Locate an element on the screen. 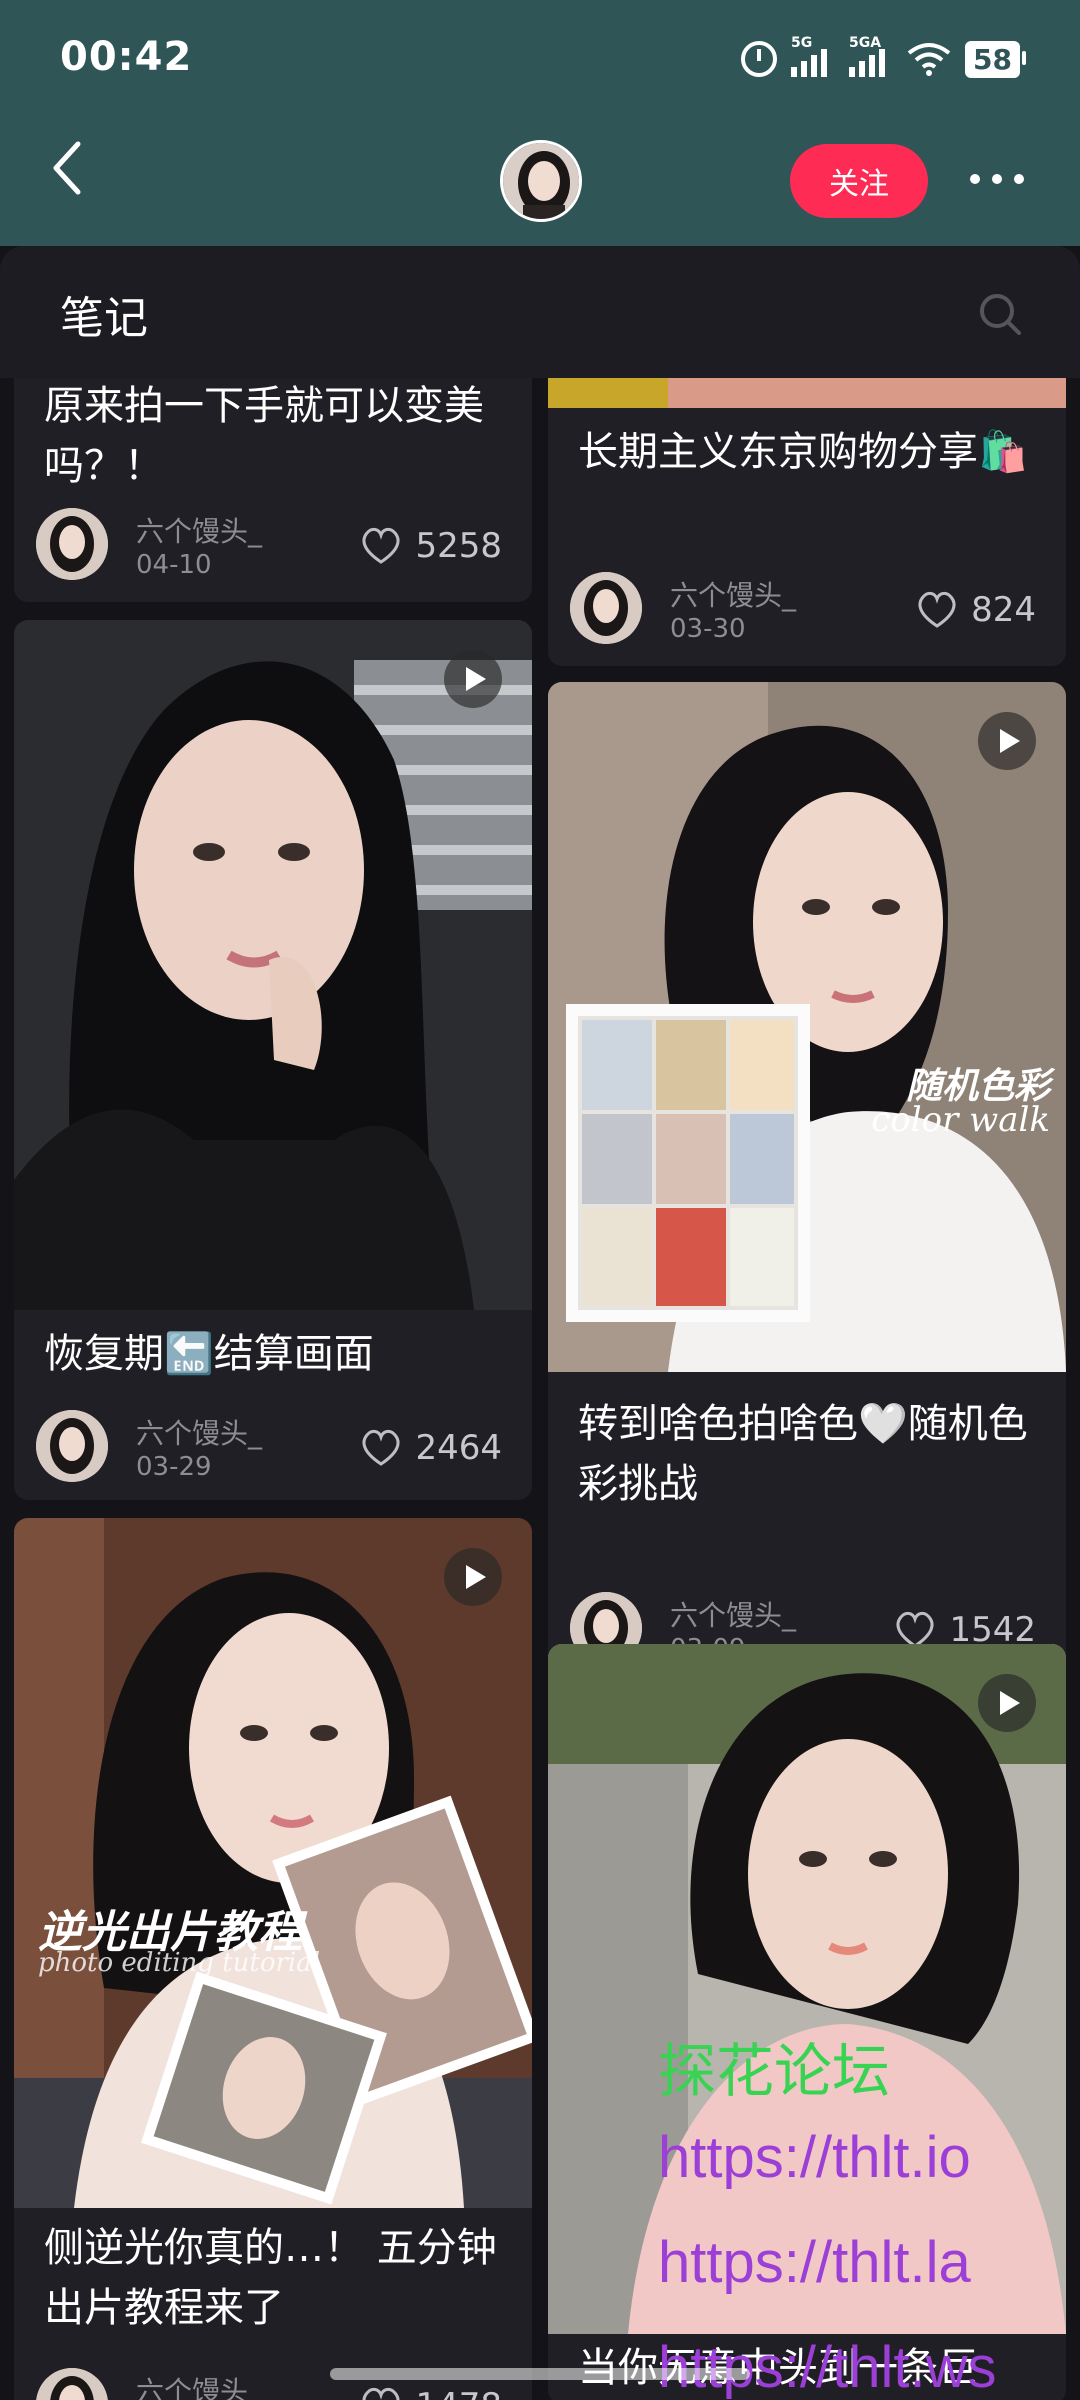 This screenshot has width=1080, height=2400. cover-overlay-subtitle: photo editing tutorial is located at coordinates (179, 1963).